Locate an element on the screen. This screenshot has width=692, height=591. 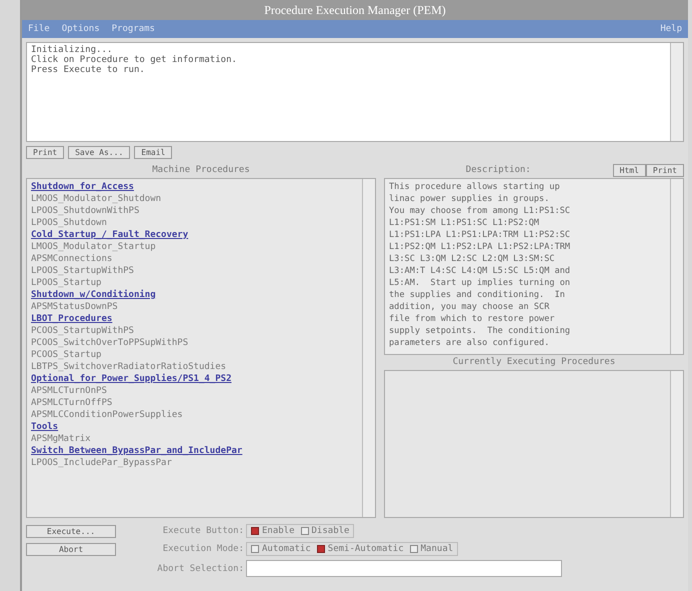
procedure-item: LMOOS_Modulator_Shutdown is located at coordinates (194, 199).